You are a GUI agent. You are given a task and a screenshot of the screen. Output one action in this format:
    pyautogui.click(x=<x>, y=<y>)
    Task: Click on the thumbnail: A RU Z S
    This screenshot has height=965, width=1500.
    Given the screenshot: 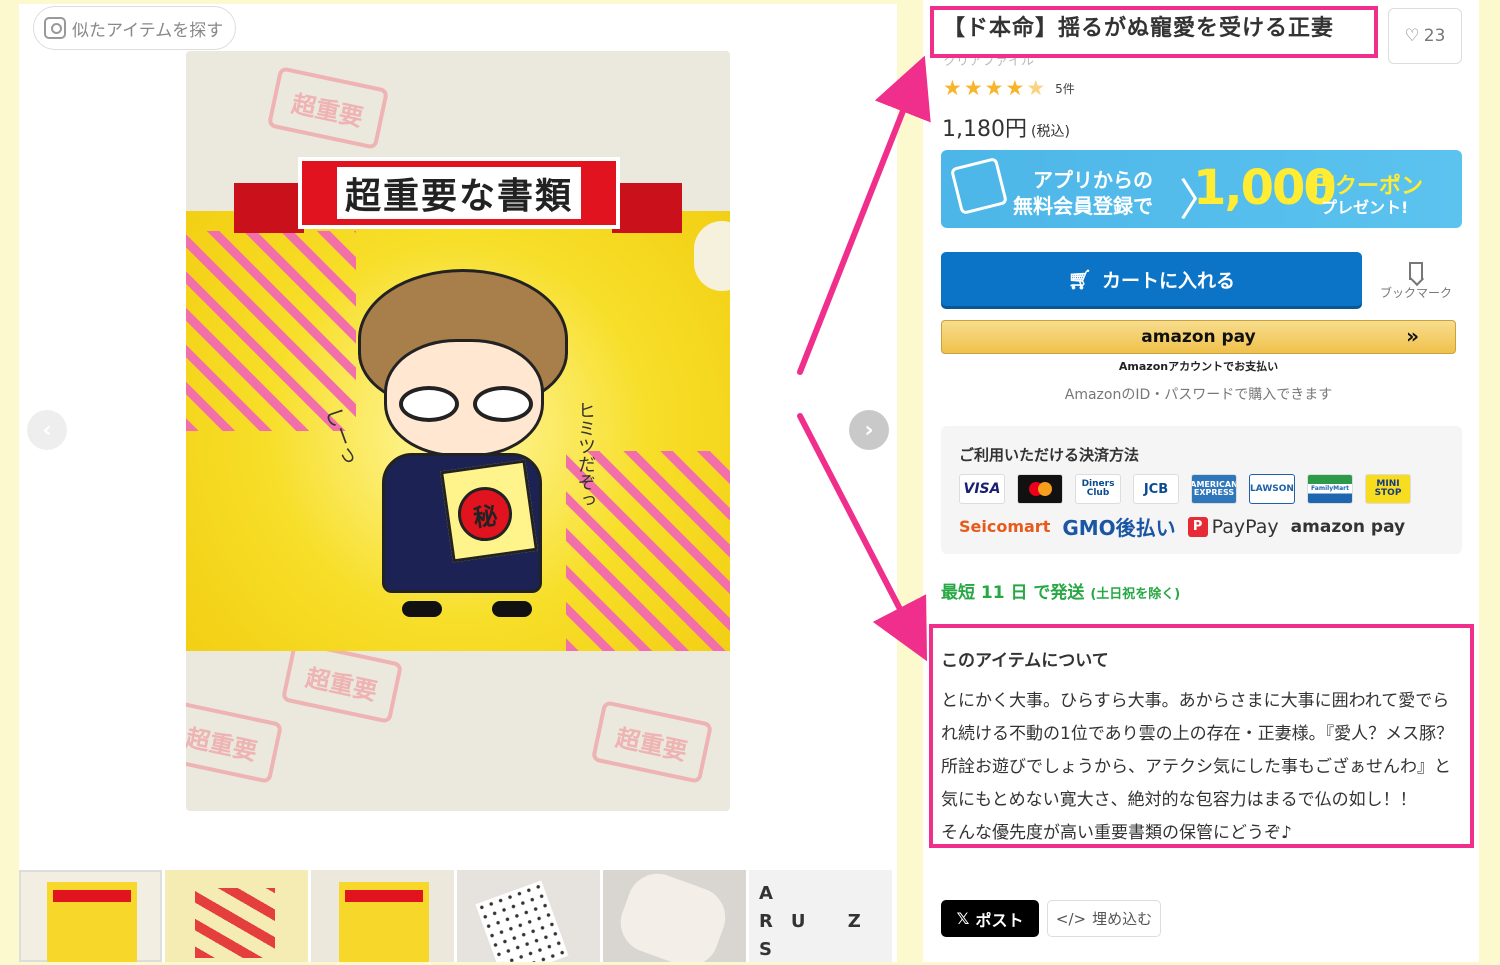 What is the action you would take?
    pyautogui.click(x=820, y=916)
    